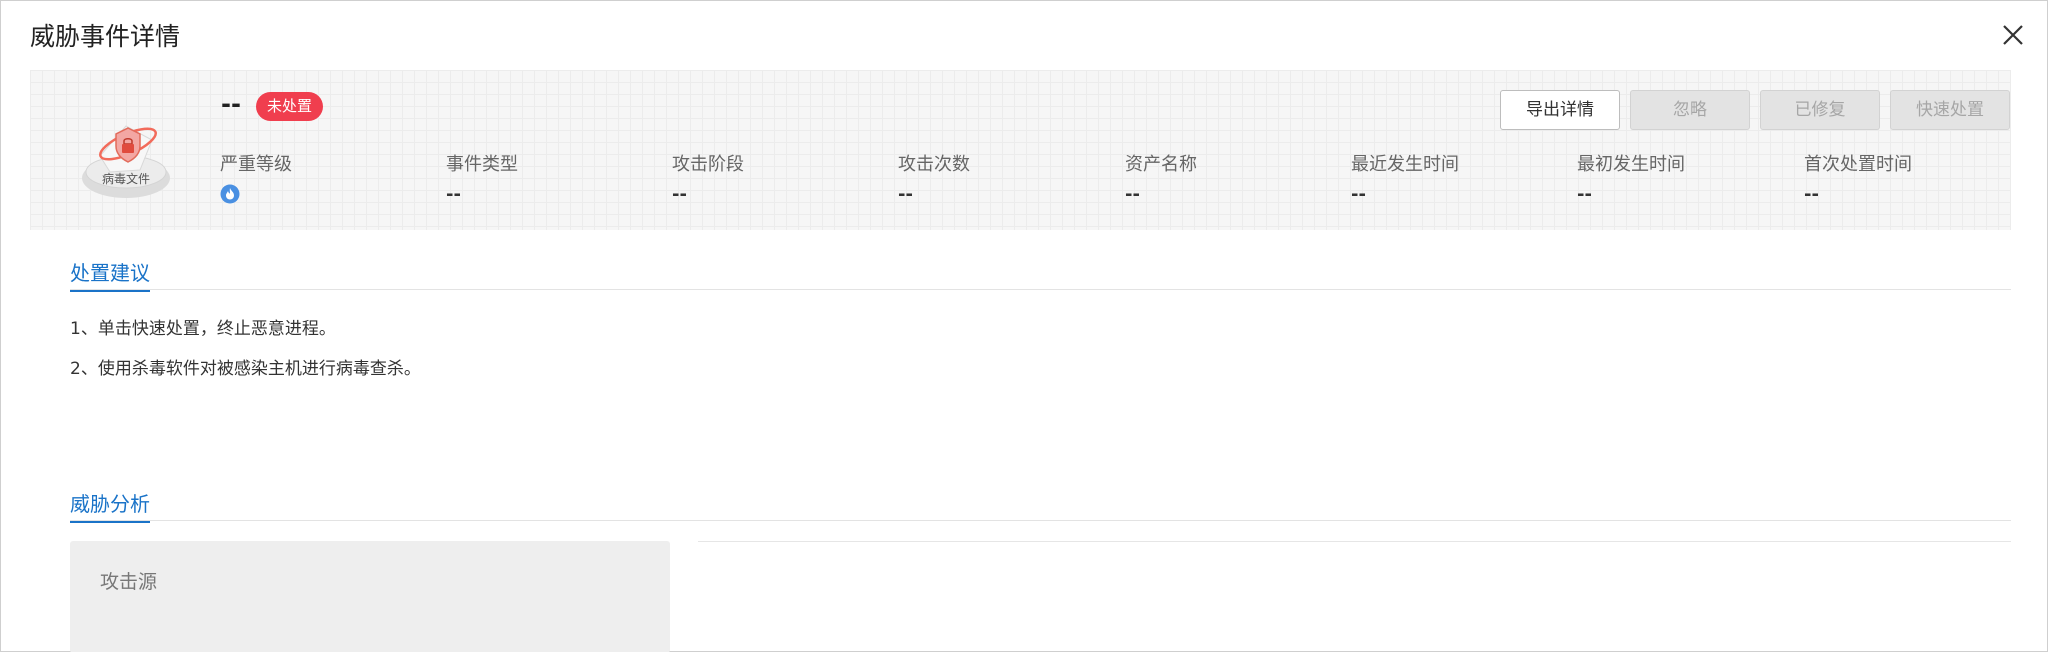 The height and width of the screenshot is (652, 2048). Describe the element at coordinates (245, 369) in the screenshot. I see `advice-item: 2、使用杀毒软件对被感染主机进行病毒查杀。` at that location.